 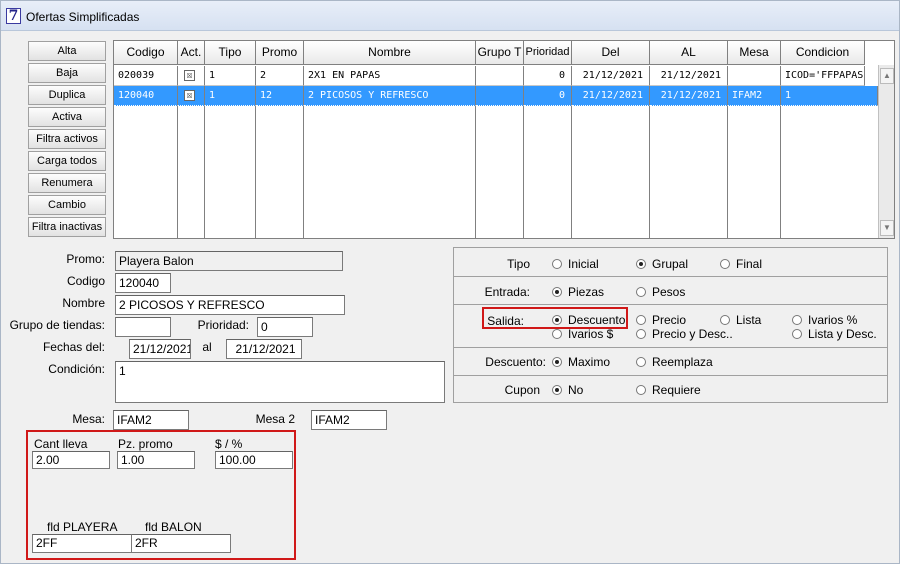 I want to click on entrada-label: Entrada:, so click(x=507, y=292).